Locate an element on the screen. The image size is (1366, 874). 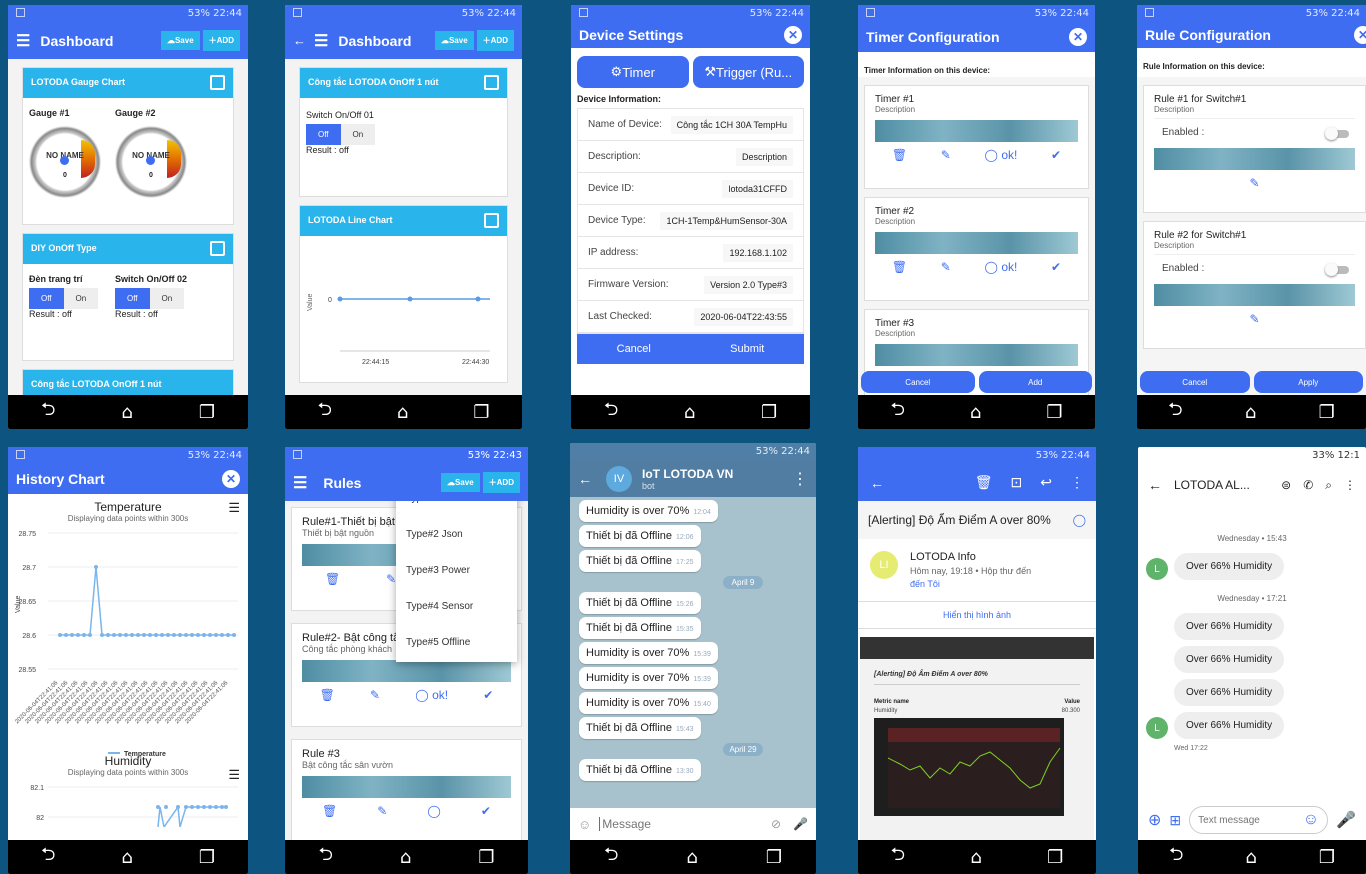
add-button: Add is located at coordinates (1035, 382).